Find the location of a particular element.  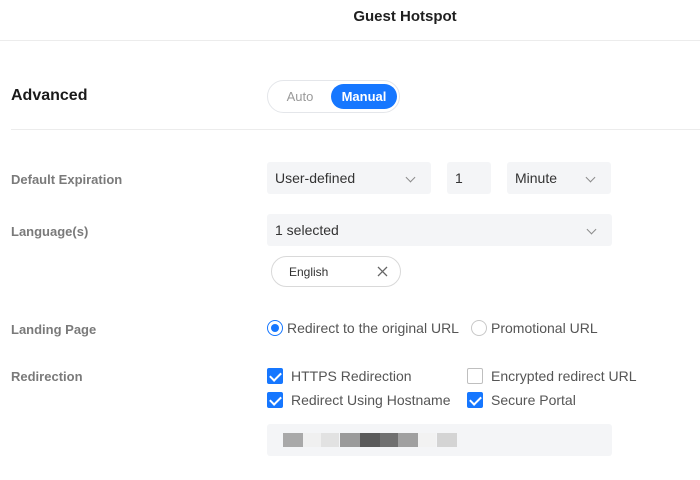

page-header: Guest Hotspot is located at coordinates (350, 20).